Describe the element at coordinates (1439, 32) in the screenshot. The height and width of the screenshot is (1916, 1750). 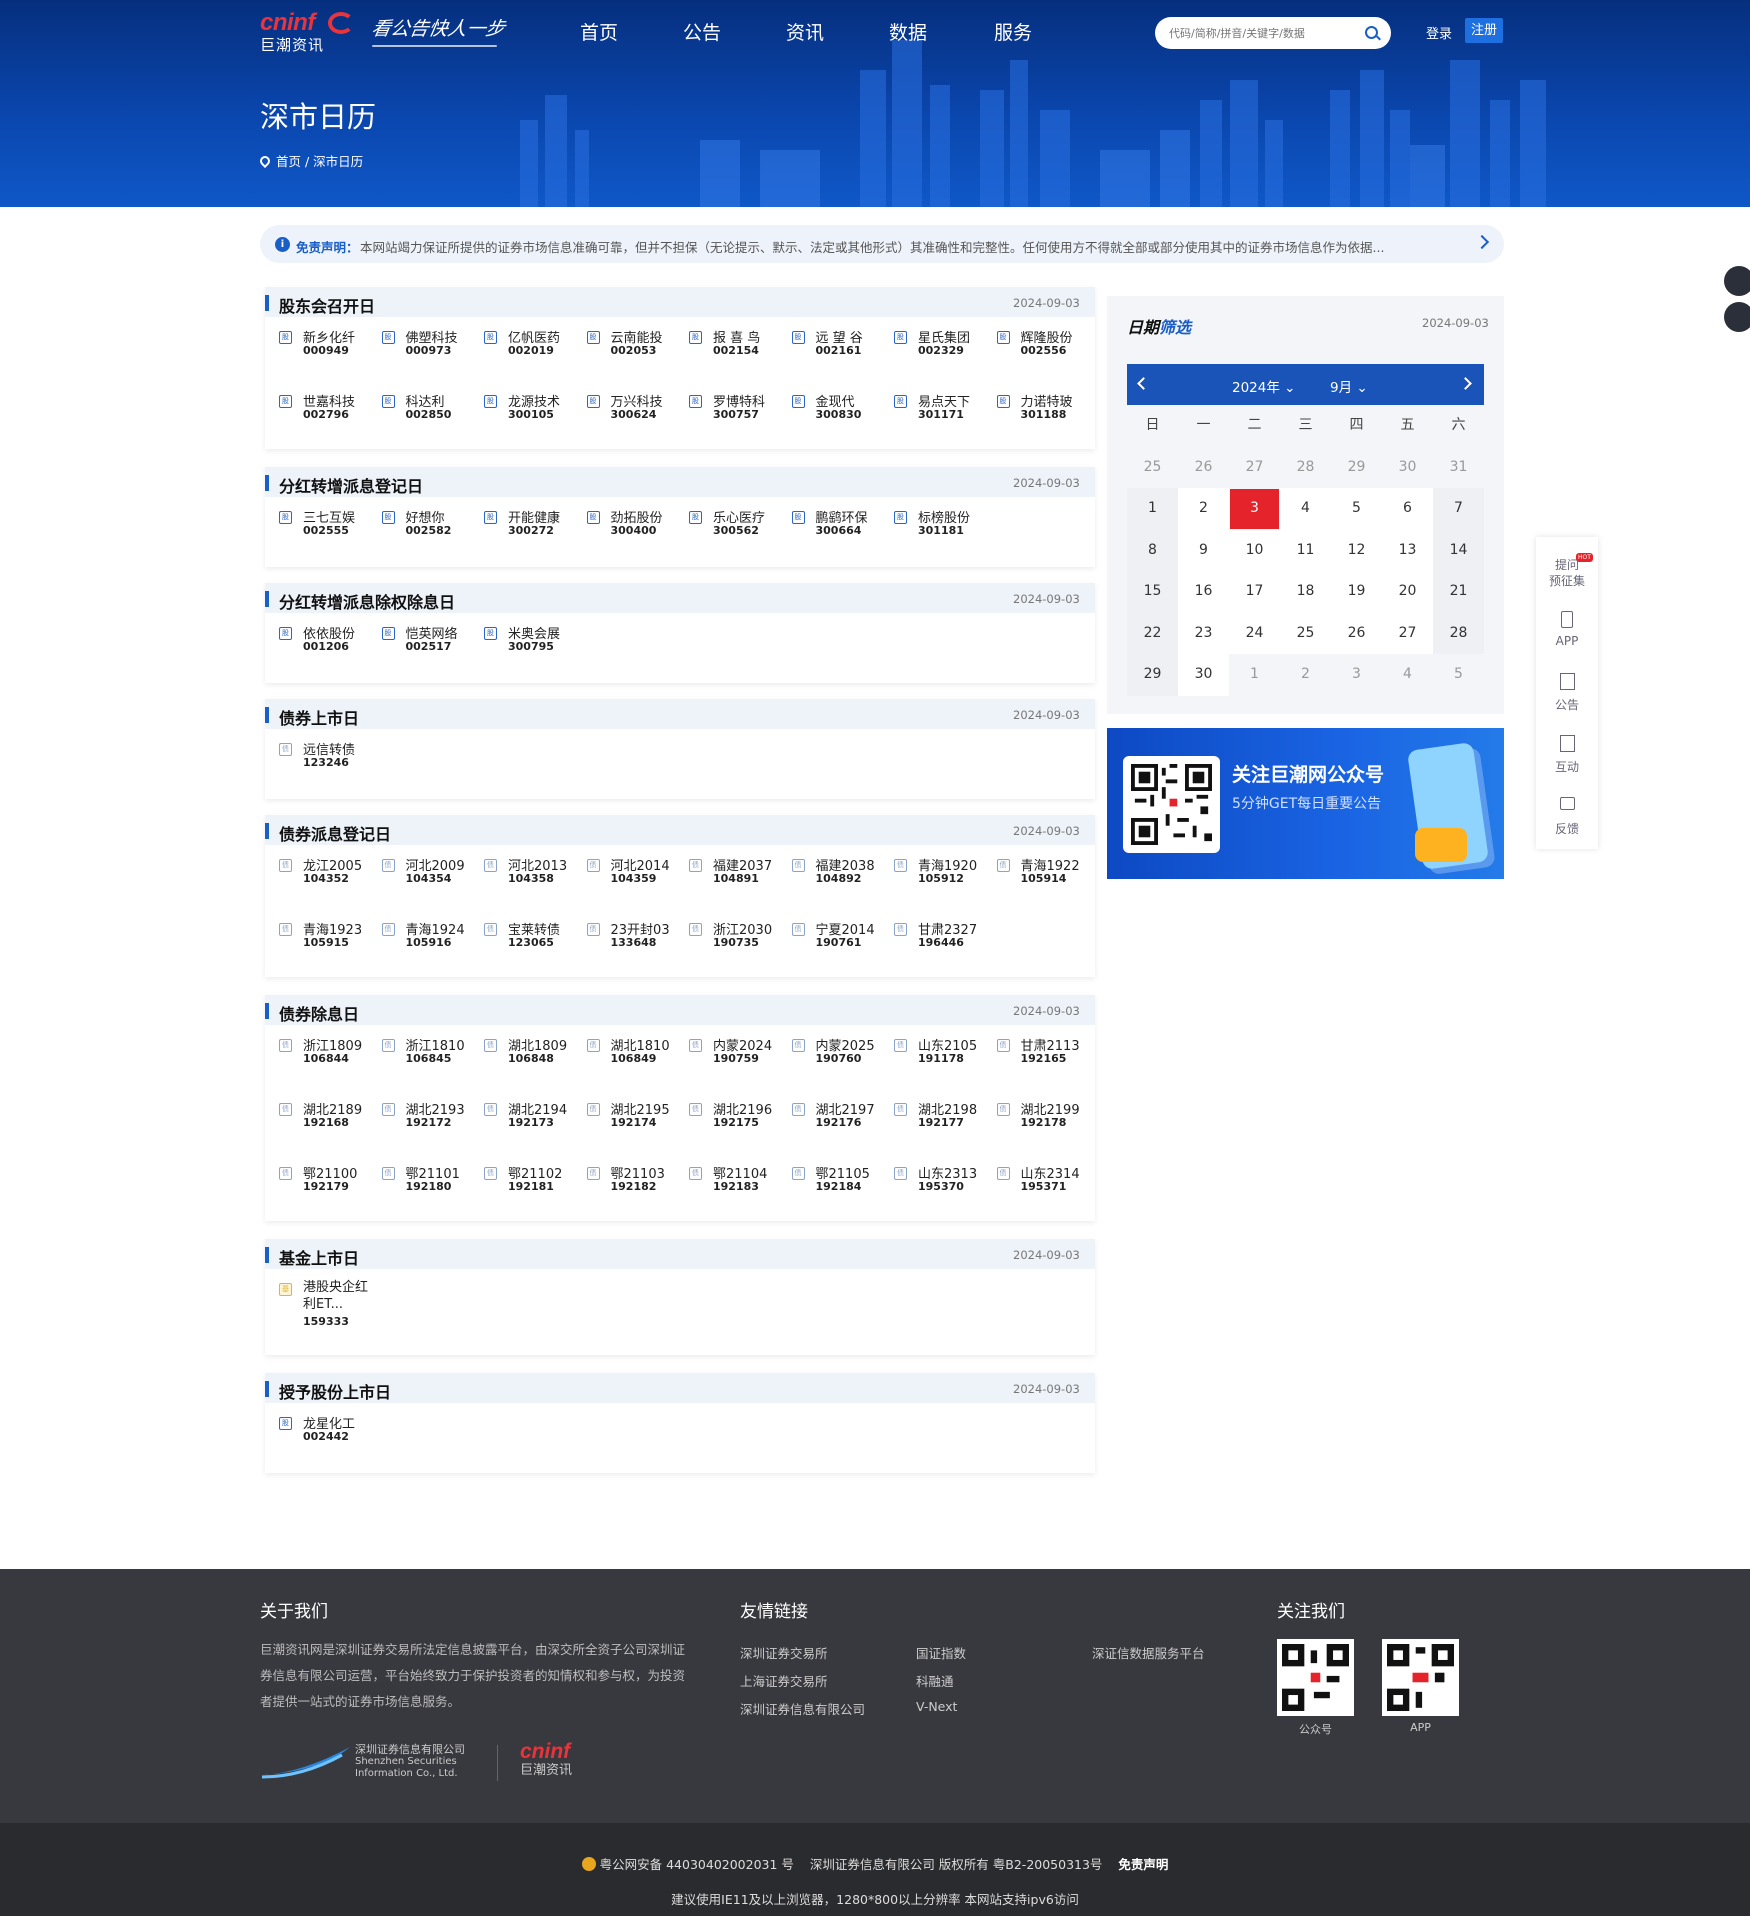
I see `login-link: 登录` at that location.